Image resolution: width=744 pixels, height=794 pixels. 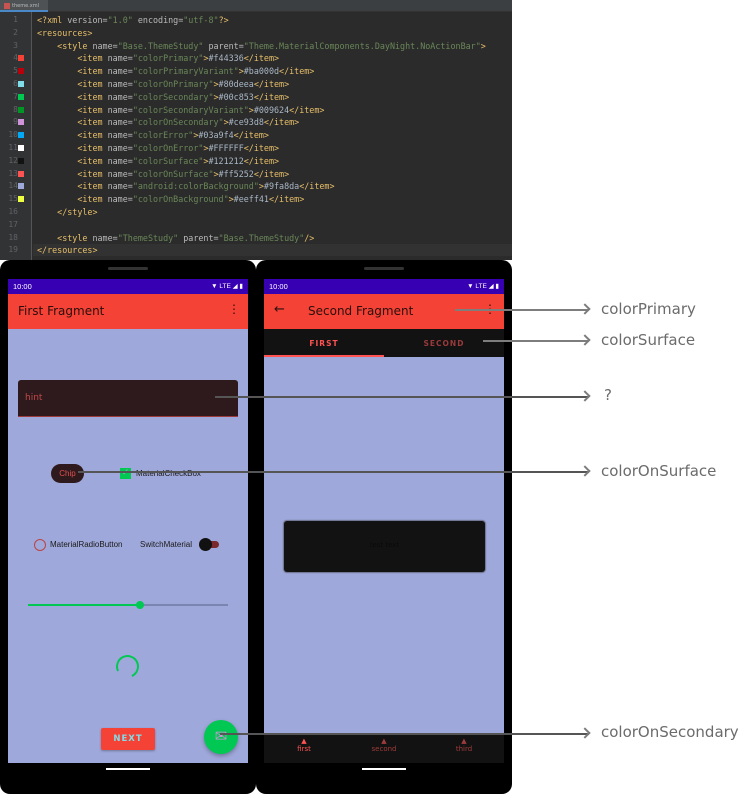 I want to click on code-token: "colorOnSecondary", so click(x=178, y=122).